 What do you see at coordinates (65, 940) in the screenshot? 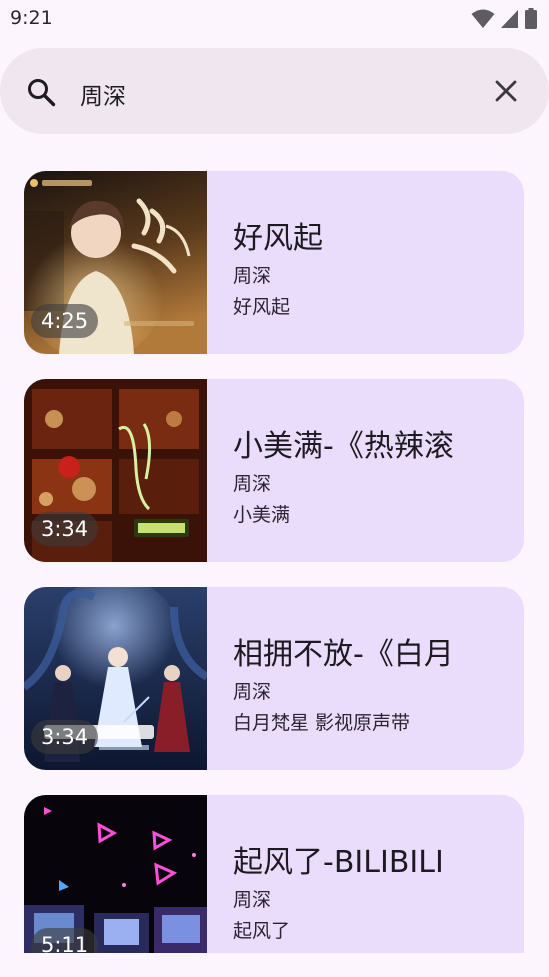
I see `duration-badge: 5:11` at bounding box center [65, 940].